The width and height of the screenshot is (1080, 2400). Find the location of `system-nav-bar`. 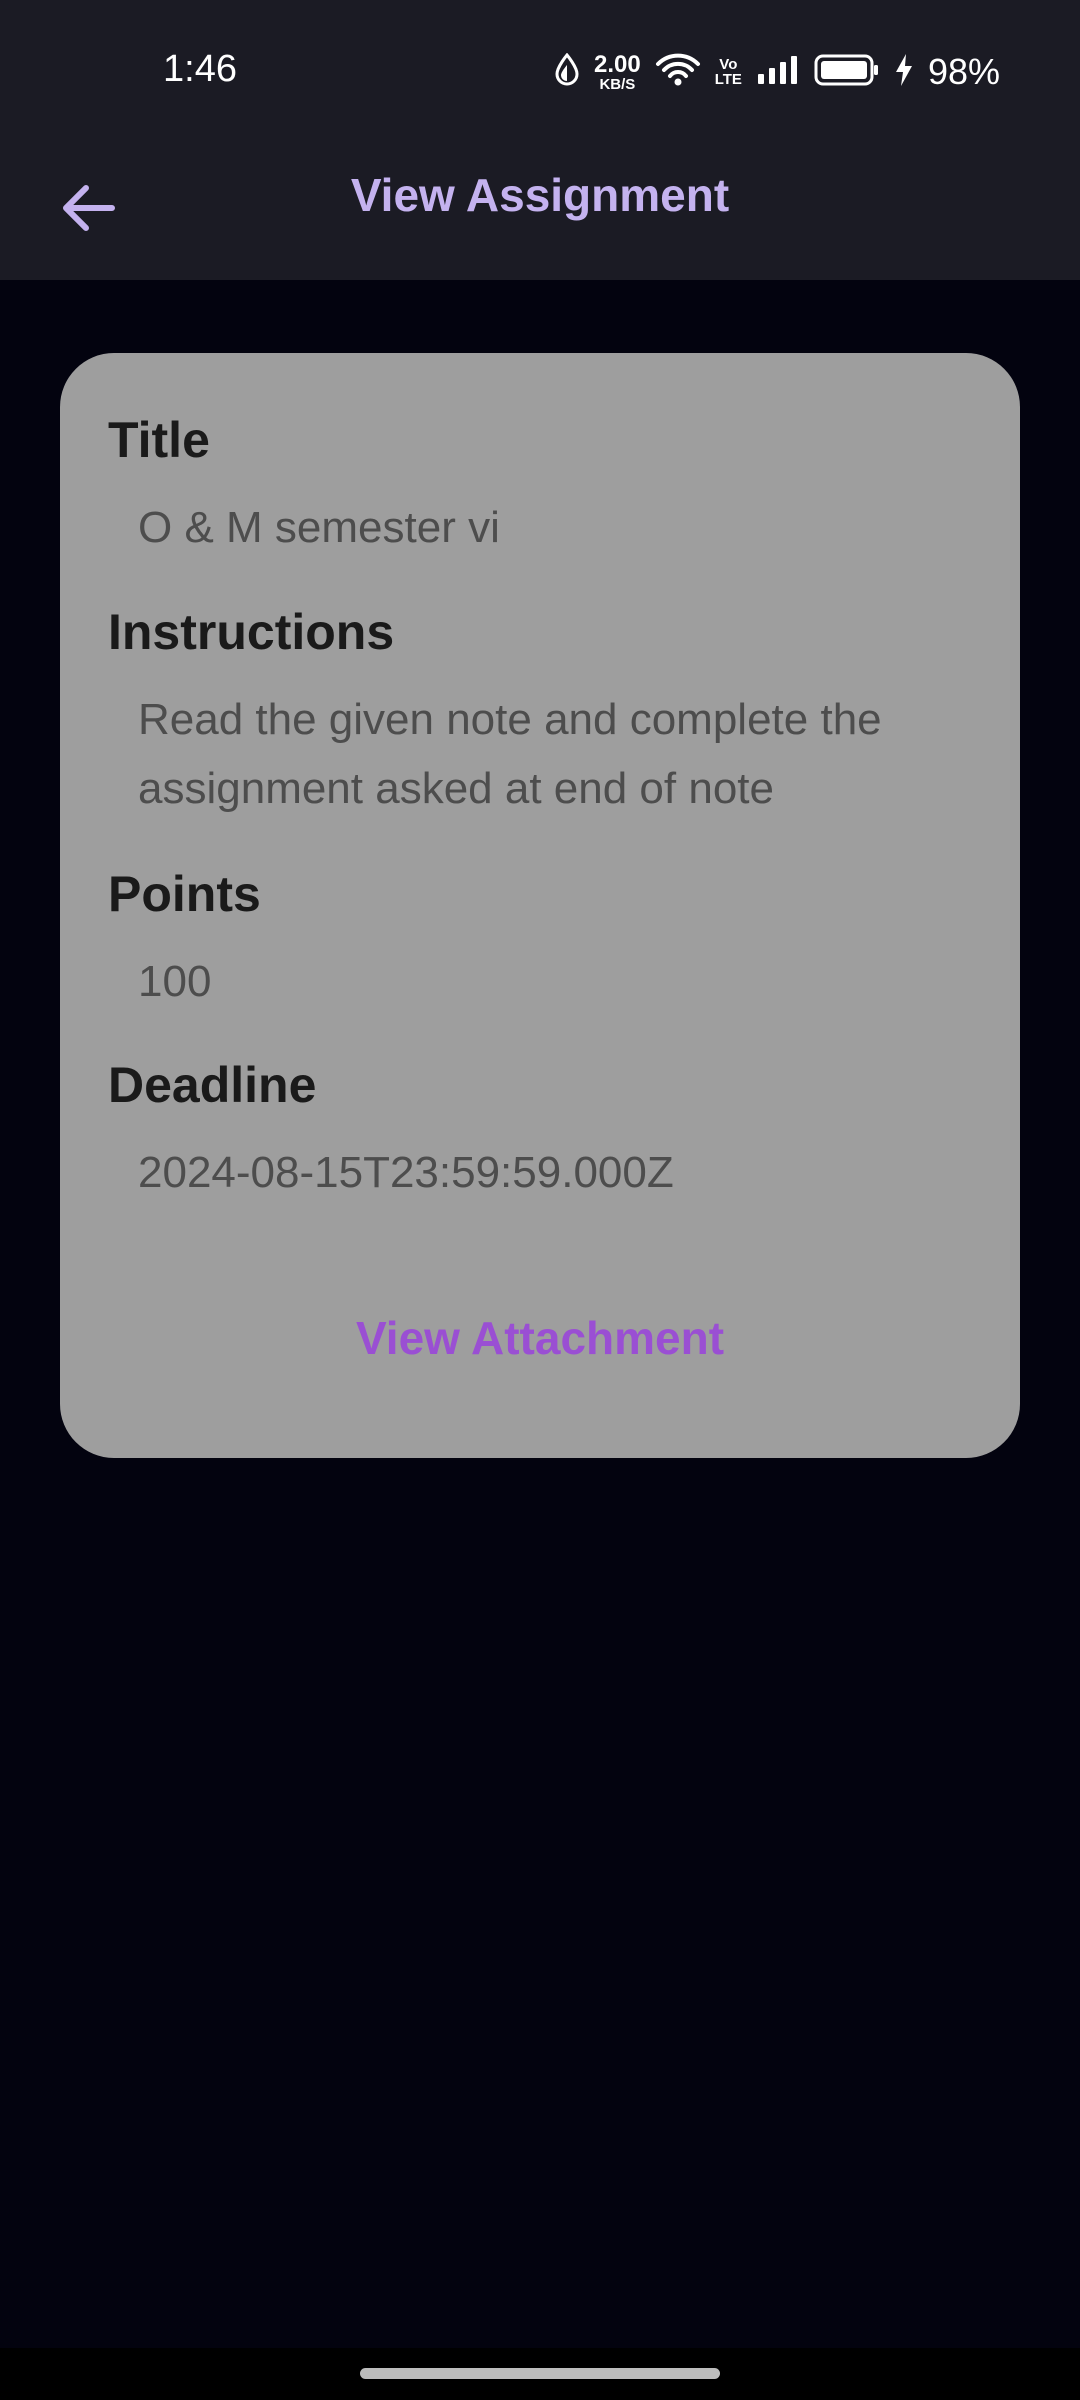

system-nav-bar is located at coordinates (540, 2374).